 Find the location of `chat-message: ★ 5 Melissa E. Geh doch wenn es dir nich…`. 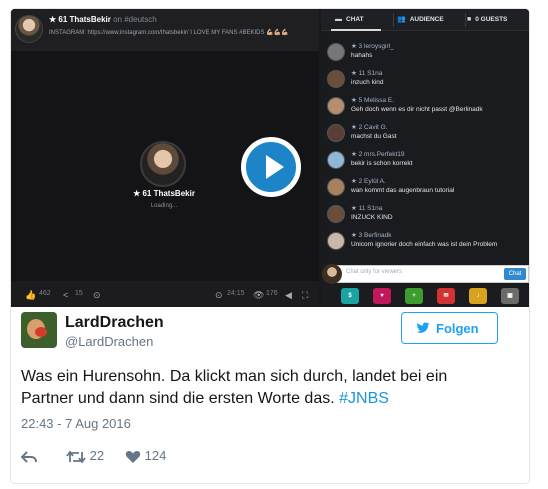

chat-message: ★ 5 Melissa E. Geh doch wenn es dir nich… is located at coordinates (425, 108).